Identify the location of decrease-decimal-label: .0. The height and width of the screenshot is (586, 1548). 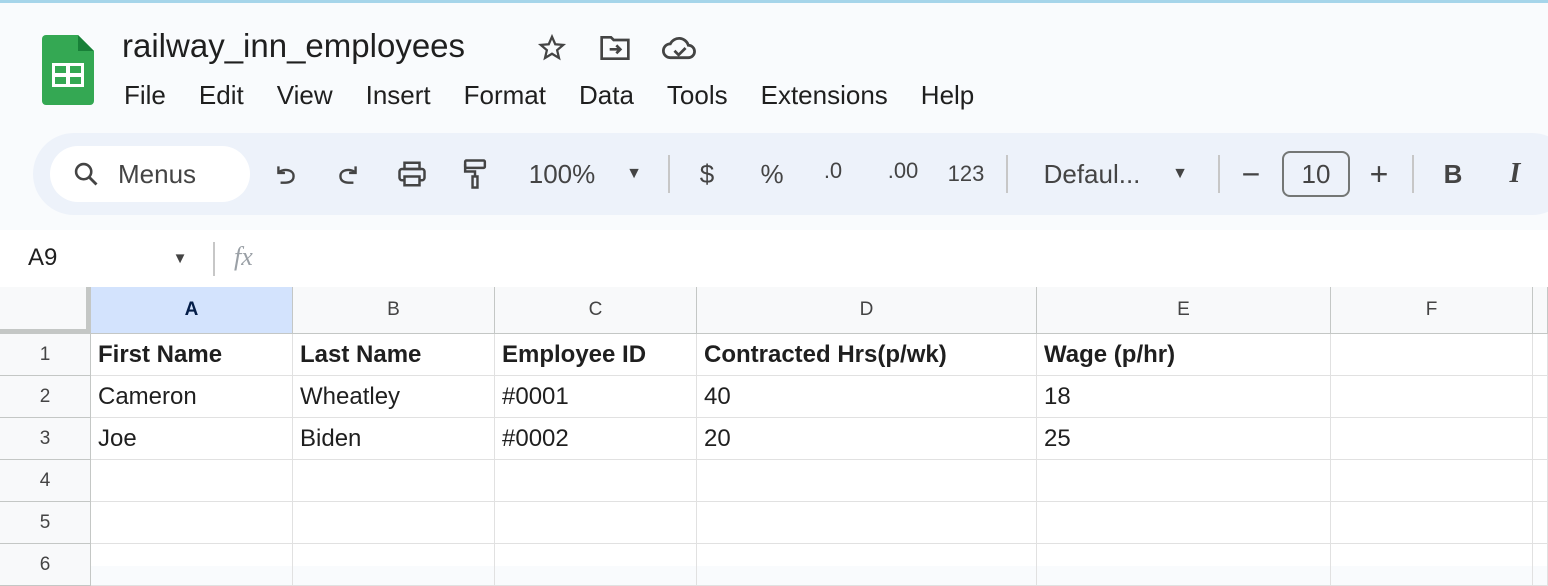
(833, 170).